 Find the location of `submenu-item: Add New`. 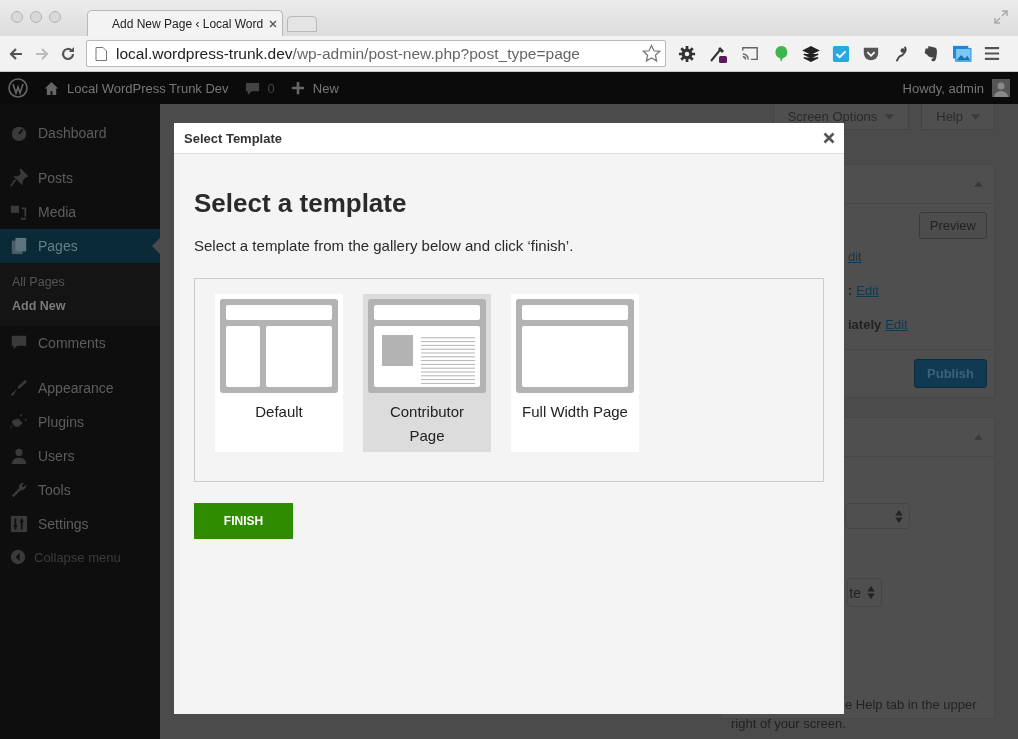

submenu-item: Add New is located at coordinates (80, 306).